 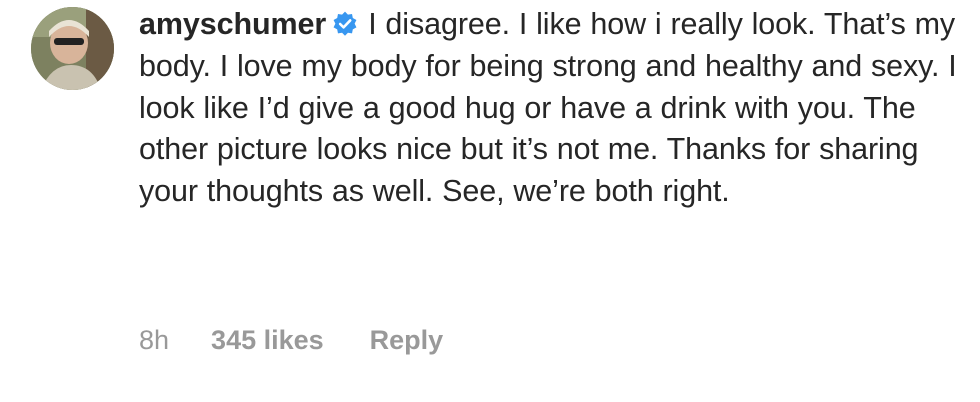 I want to click on reply-button: Reply, so click(x=407, y=340).